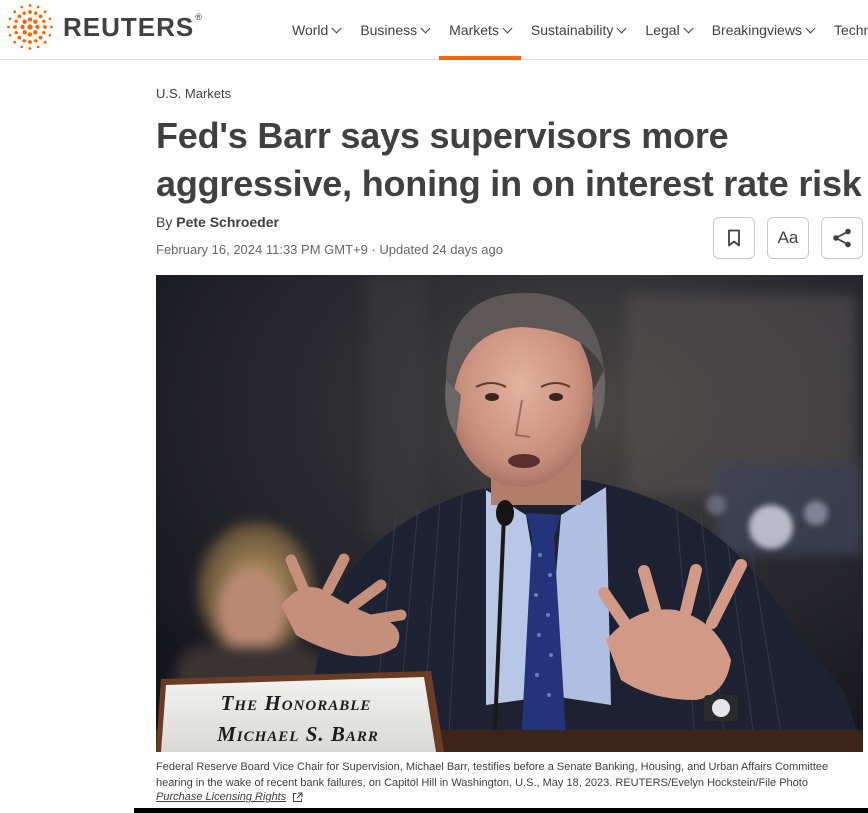 Image resolution: width=868 pixels, height=813 pixels. I want to click on reuters-logo: REUTERS®, so click(104, 27).